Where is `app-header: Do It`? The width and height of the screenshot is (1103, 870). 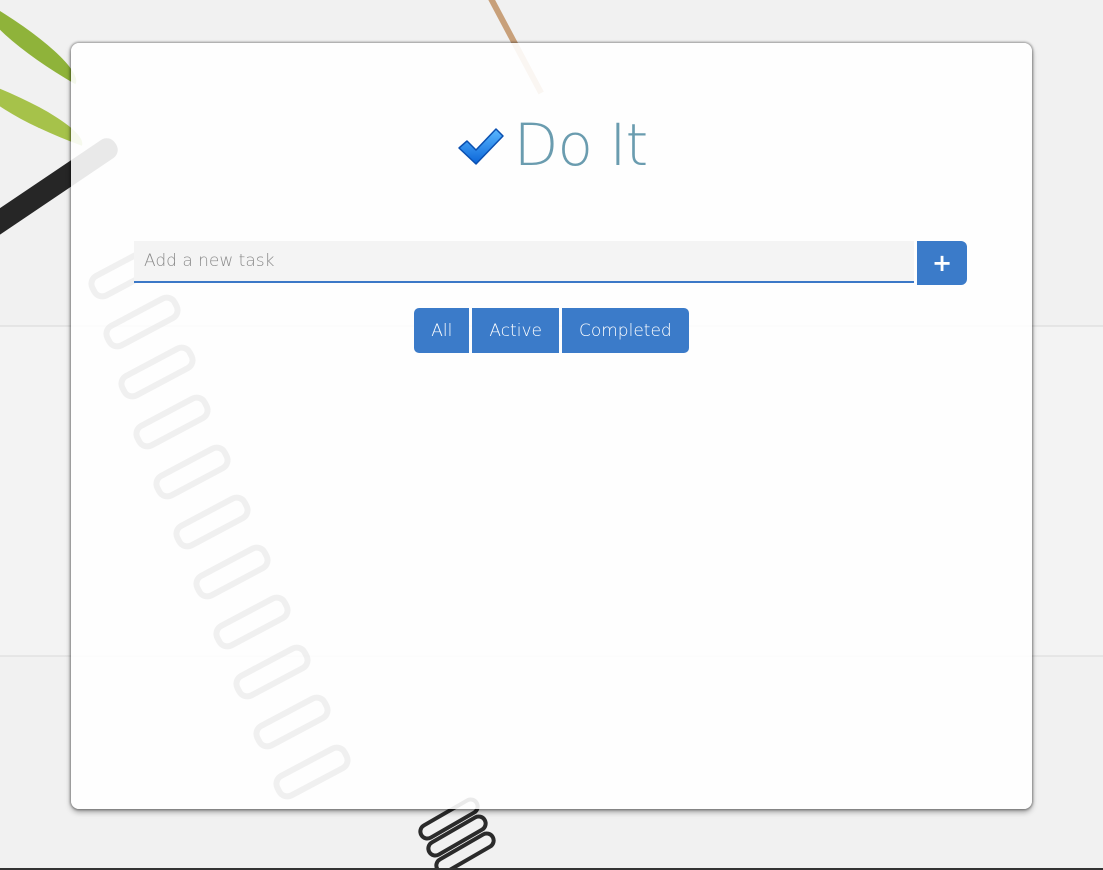 app-header: Do It is located at coordinates (551, 145).